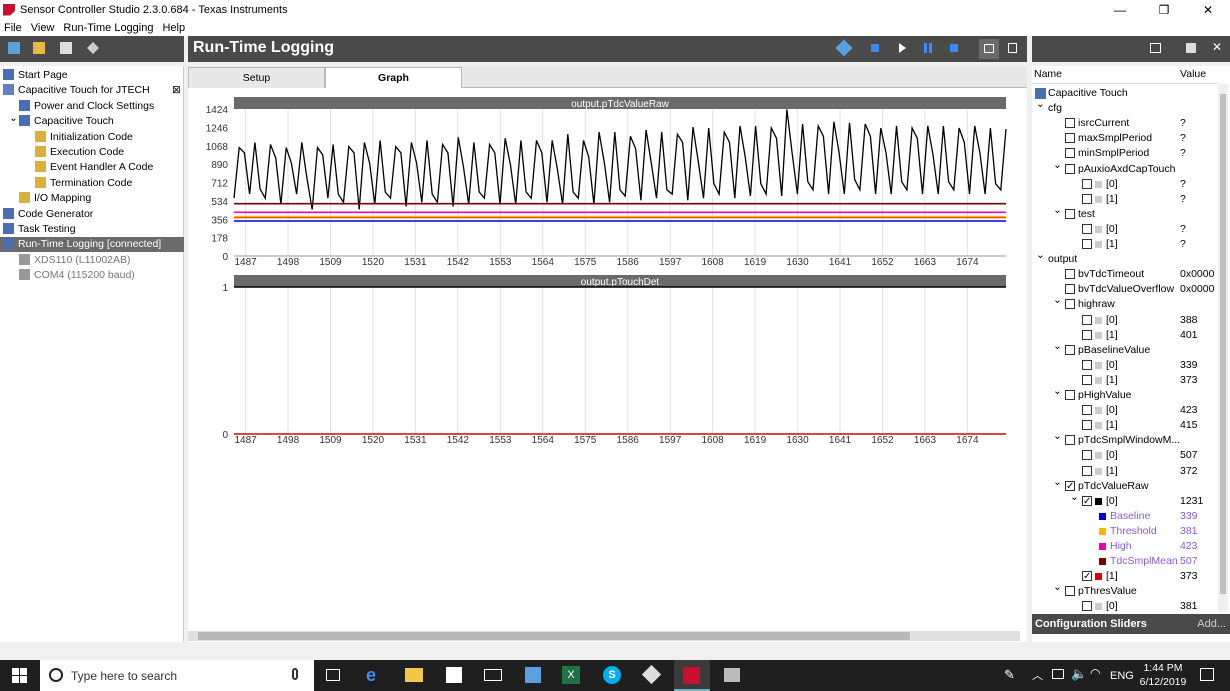 This screenshot has width=1230, height=691. What do you see at coordinates (1095, 673) in the screenshot?
I see `wifi-icon: ◠` at bounding box center [1095, 673].